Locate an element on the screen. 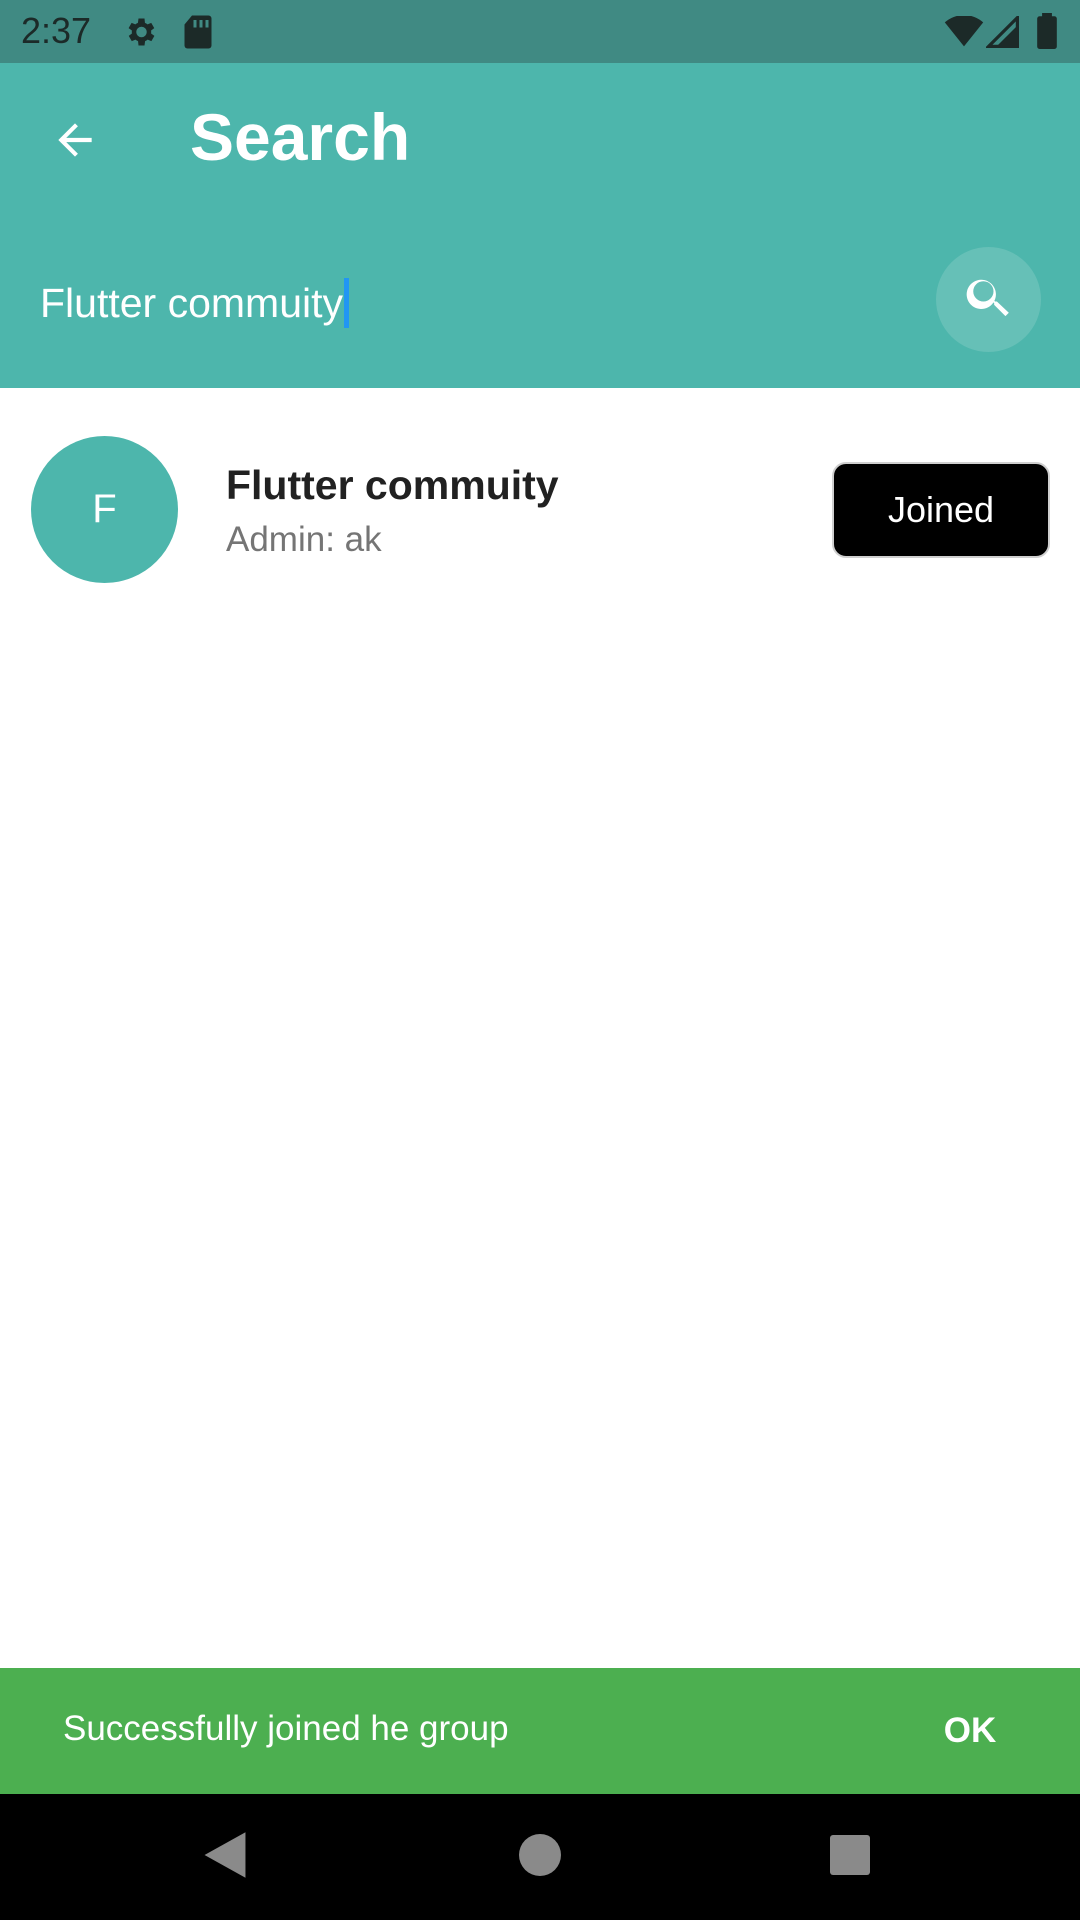  settings-icon is located at coordinates (140, 34).